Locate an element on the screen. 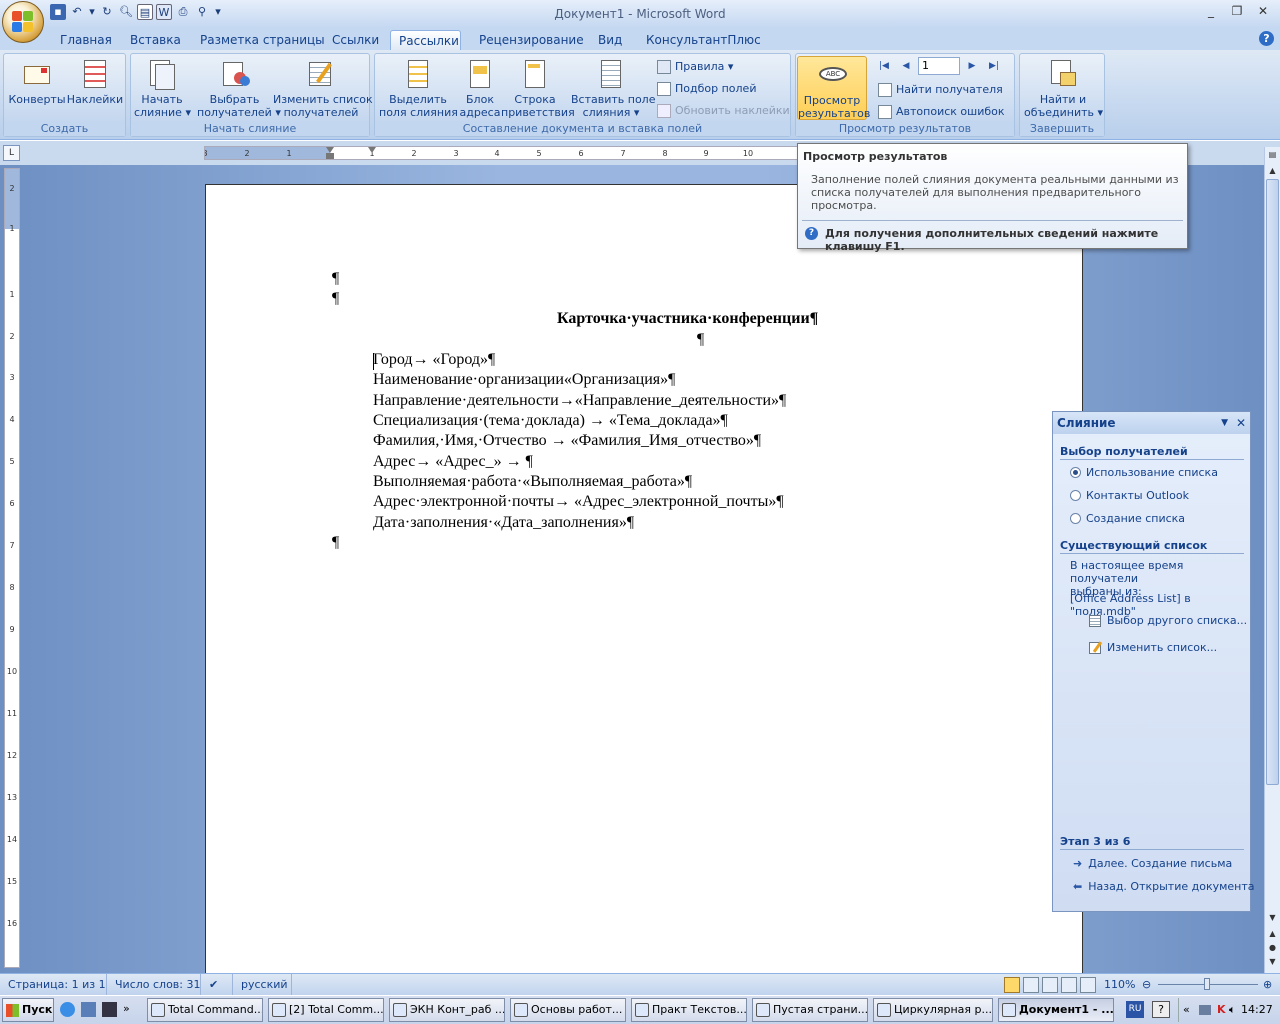  radio-outlook-contacts: Контакты Outlook is located at coordinates (1129, 495).